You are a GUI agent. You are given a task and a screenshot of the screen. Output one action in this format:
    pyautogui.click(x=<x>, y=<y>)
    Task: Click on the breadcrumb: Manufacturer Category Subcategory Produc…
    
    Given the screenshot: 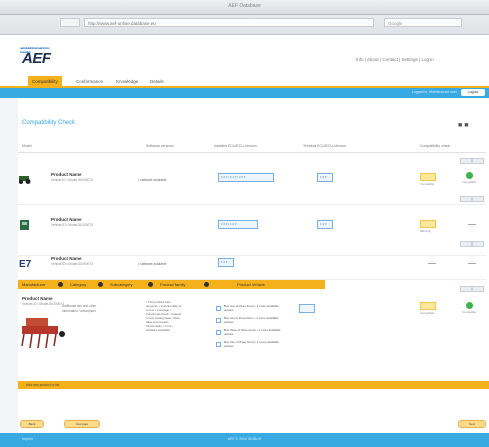 What is the action you would take?
    pyautogui.click(x=171, y=284)
    